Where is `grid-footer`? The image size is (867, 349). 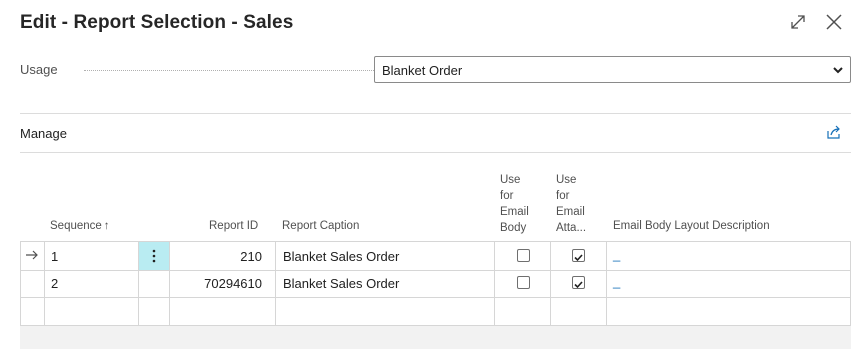 grid-footer is located at coordinates (435, 337).